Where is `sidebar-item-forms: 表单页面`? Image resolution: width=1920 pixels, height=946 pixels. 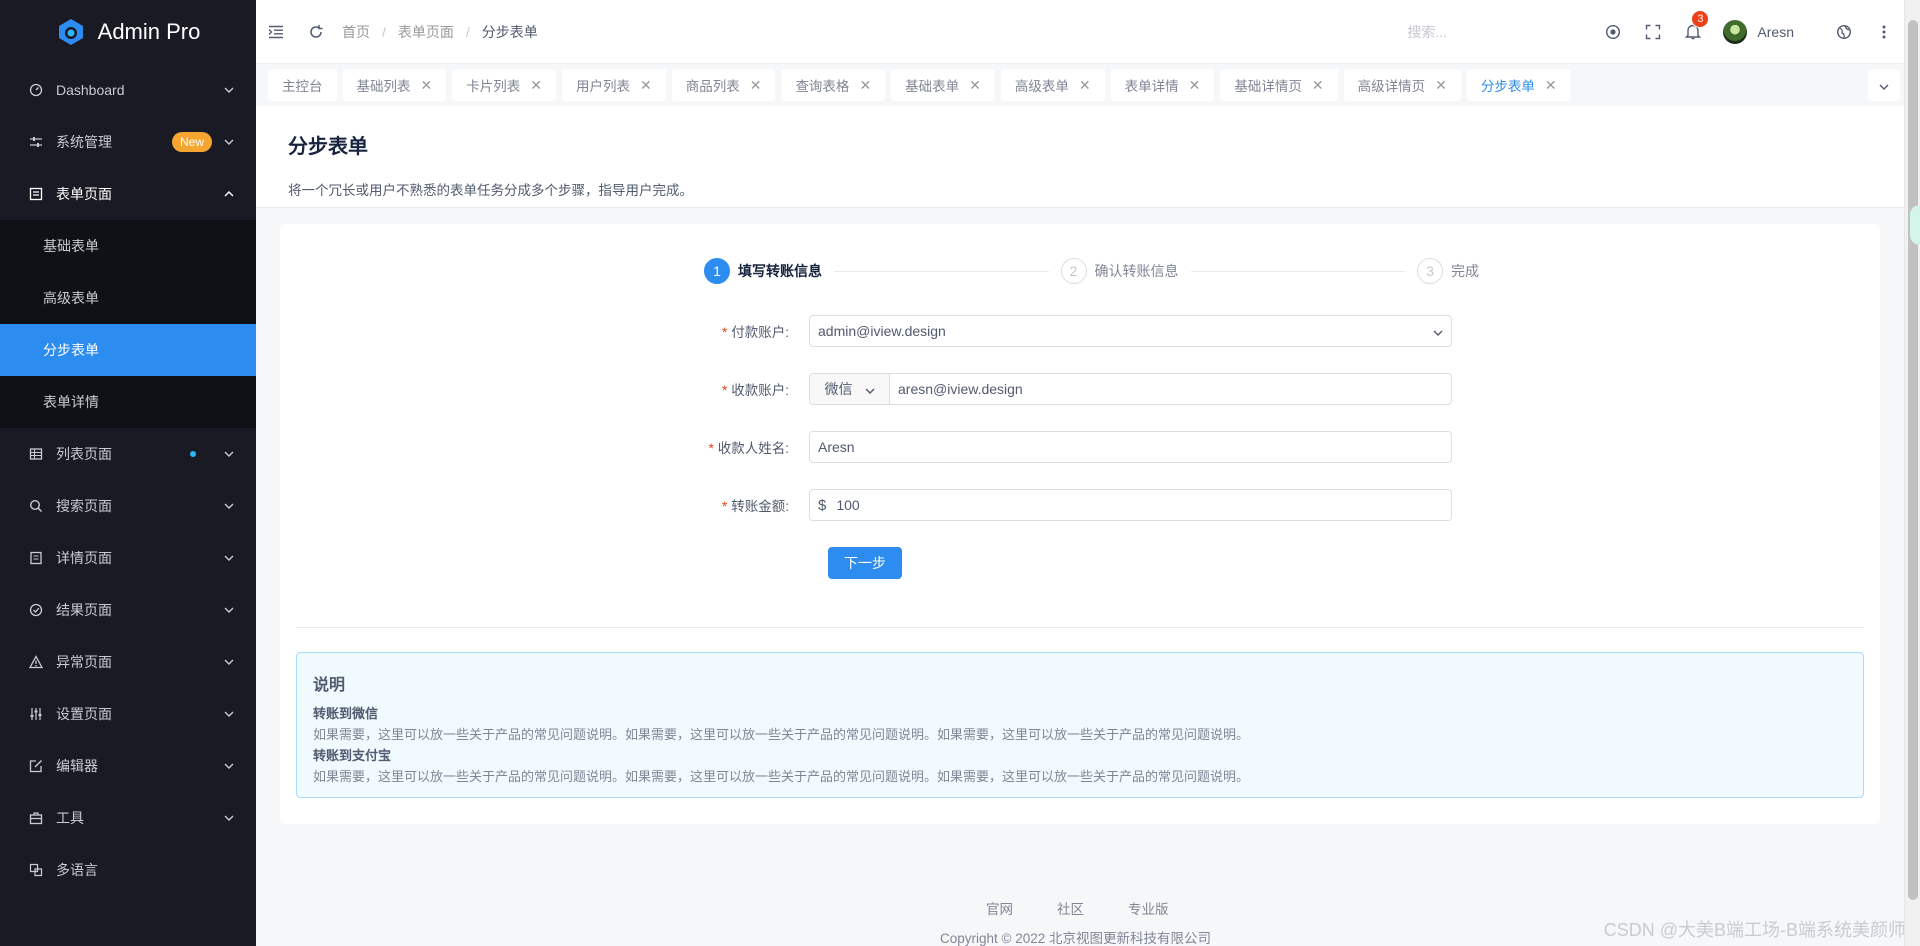 sidebar-item-forms: 表单页面 is located at coordinates (128, 194).